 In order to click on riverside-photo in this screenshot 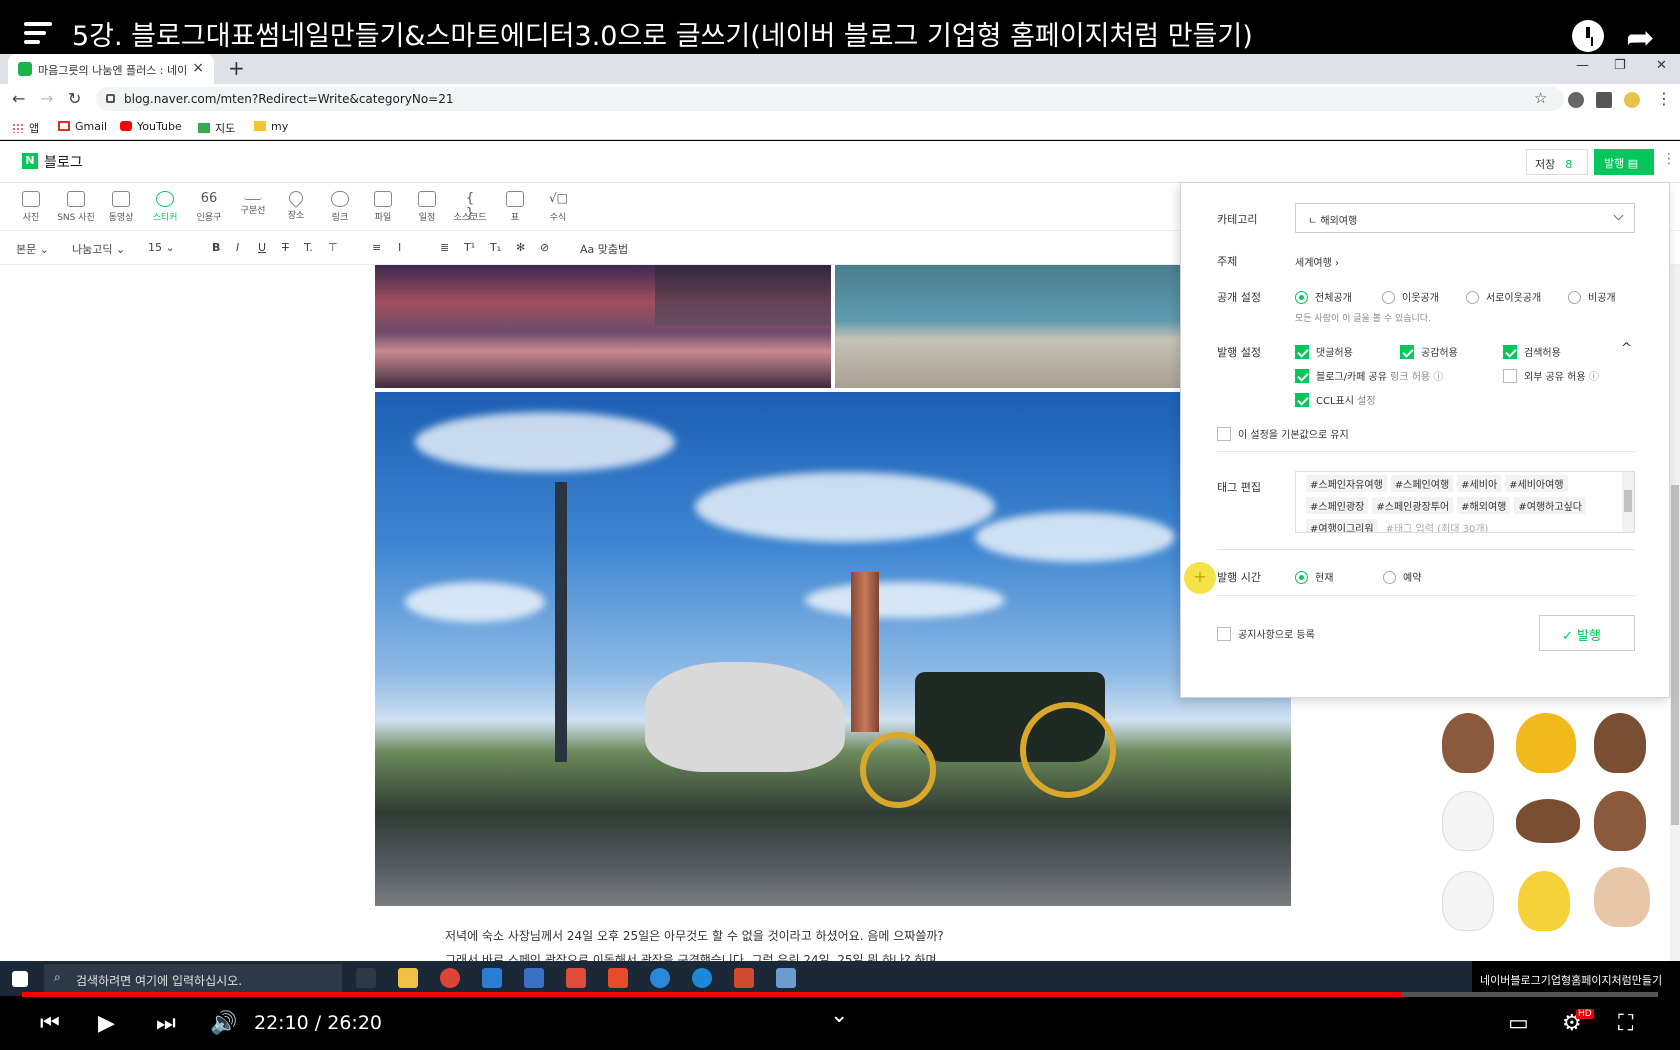, I will do `click(1008, 326)`.